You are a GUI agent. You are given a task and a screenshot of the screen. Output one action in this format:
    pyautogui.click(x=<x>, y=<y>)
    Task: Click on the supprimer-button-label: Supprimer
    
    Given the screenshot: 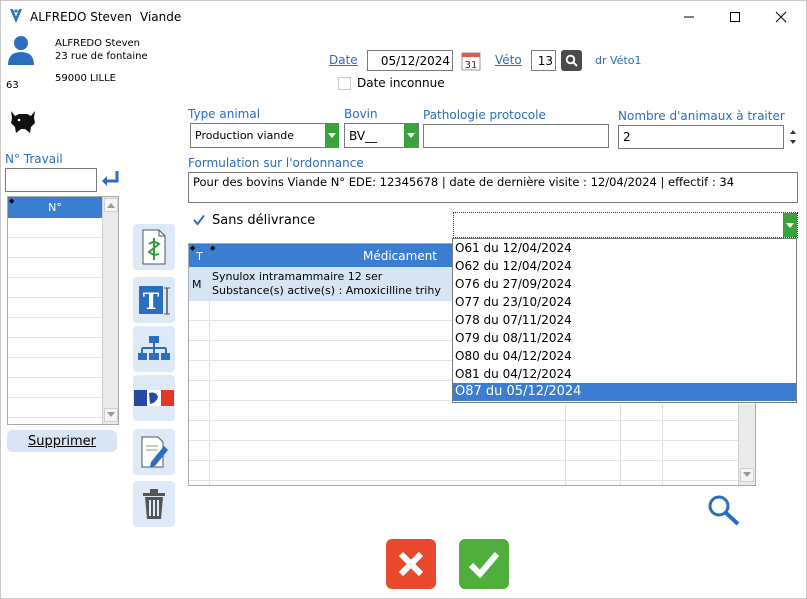 What is the action you would take?
    pyautogui.click(x=62, y=441)
    